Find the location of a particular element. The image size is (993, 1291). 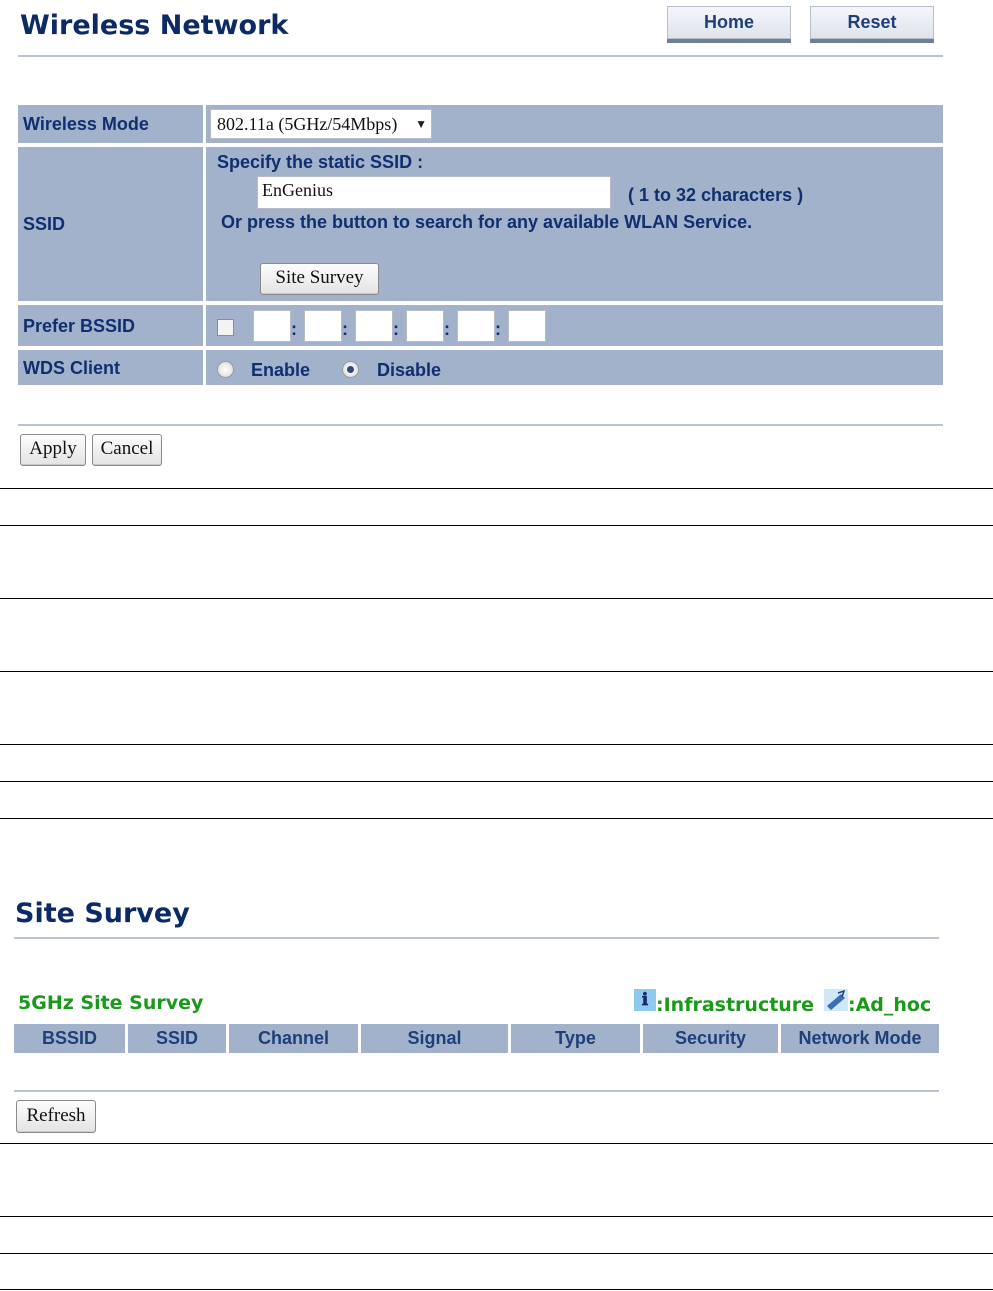

ssid-label-cell: SSID is located at coordinates (112, 224).